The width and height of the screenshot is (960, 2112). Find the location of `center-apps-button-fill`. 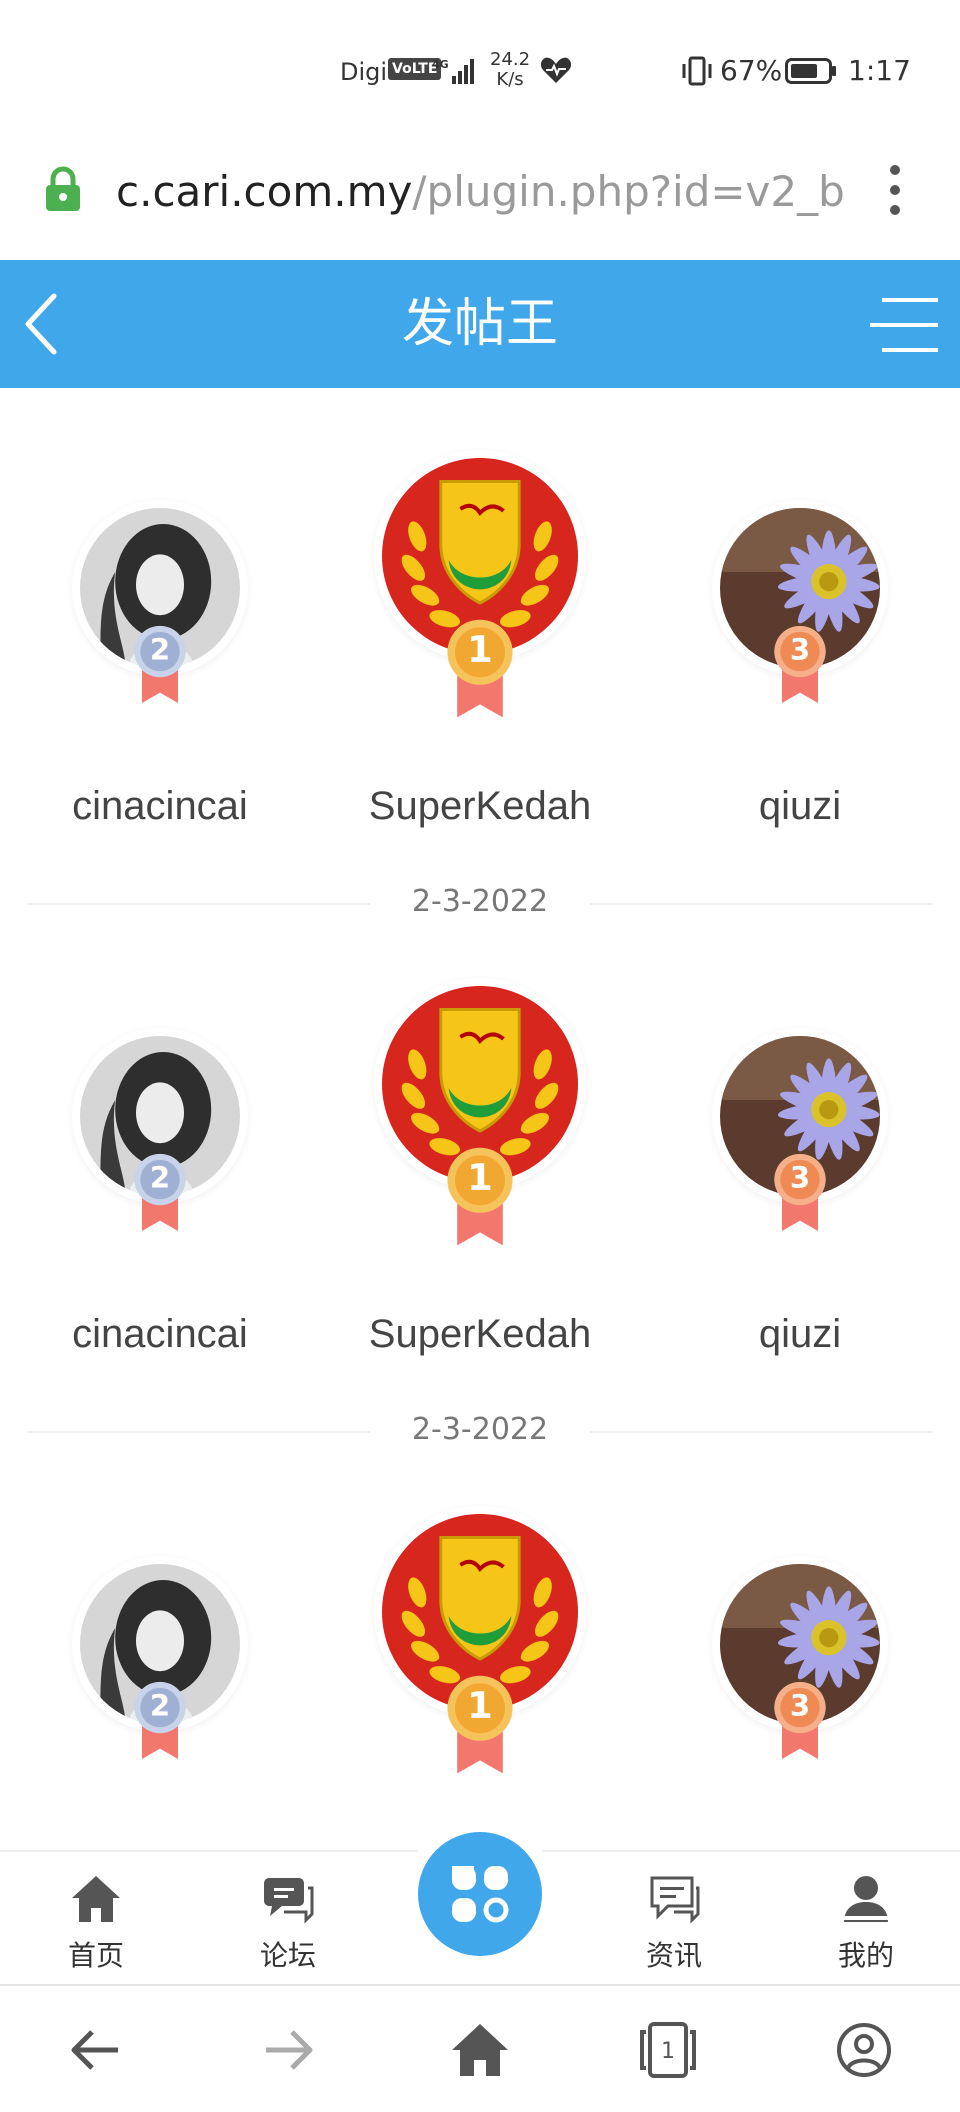

center-apps-button-fill is located at coordinates (480, 1894).